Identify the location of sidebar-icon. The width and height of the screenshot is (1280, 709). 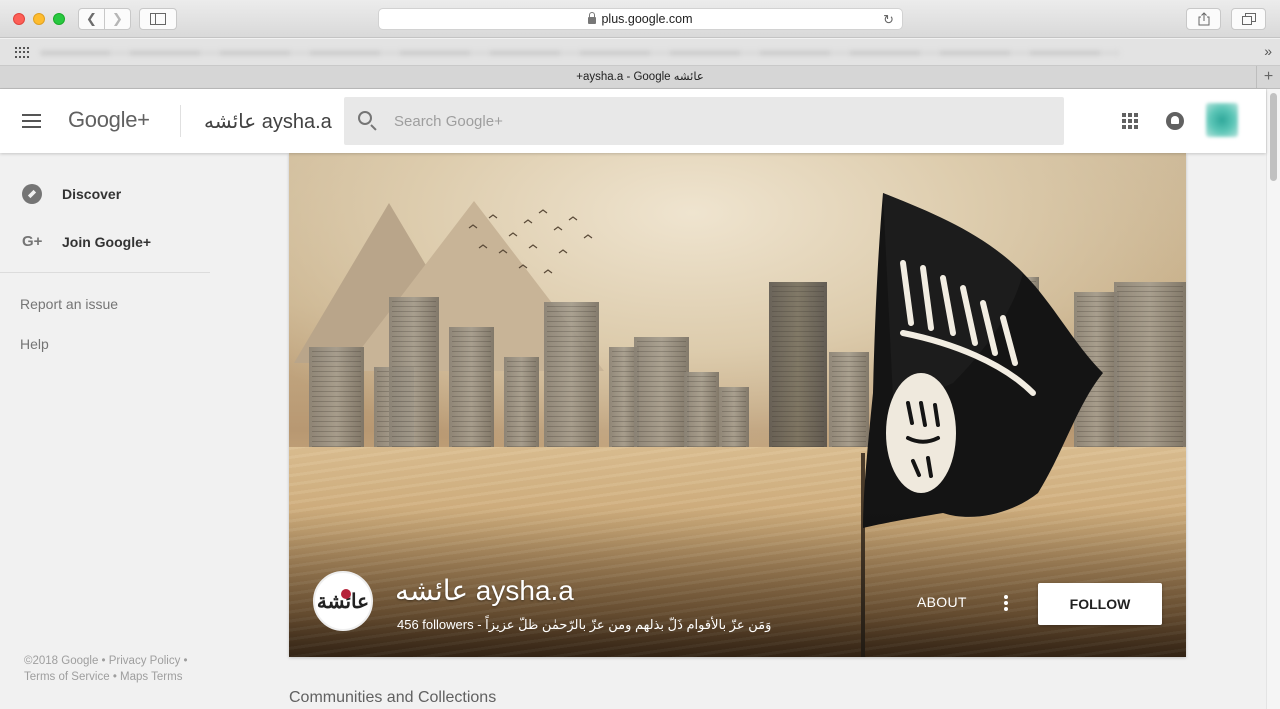
(158, 19).